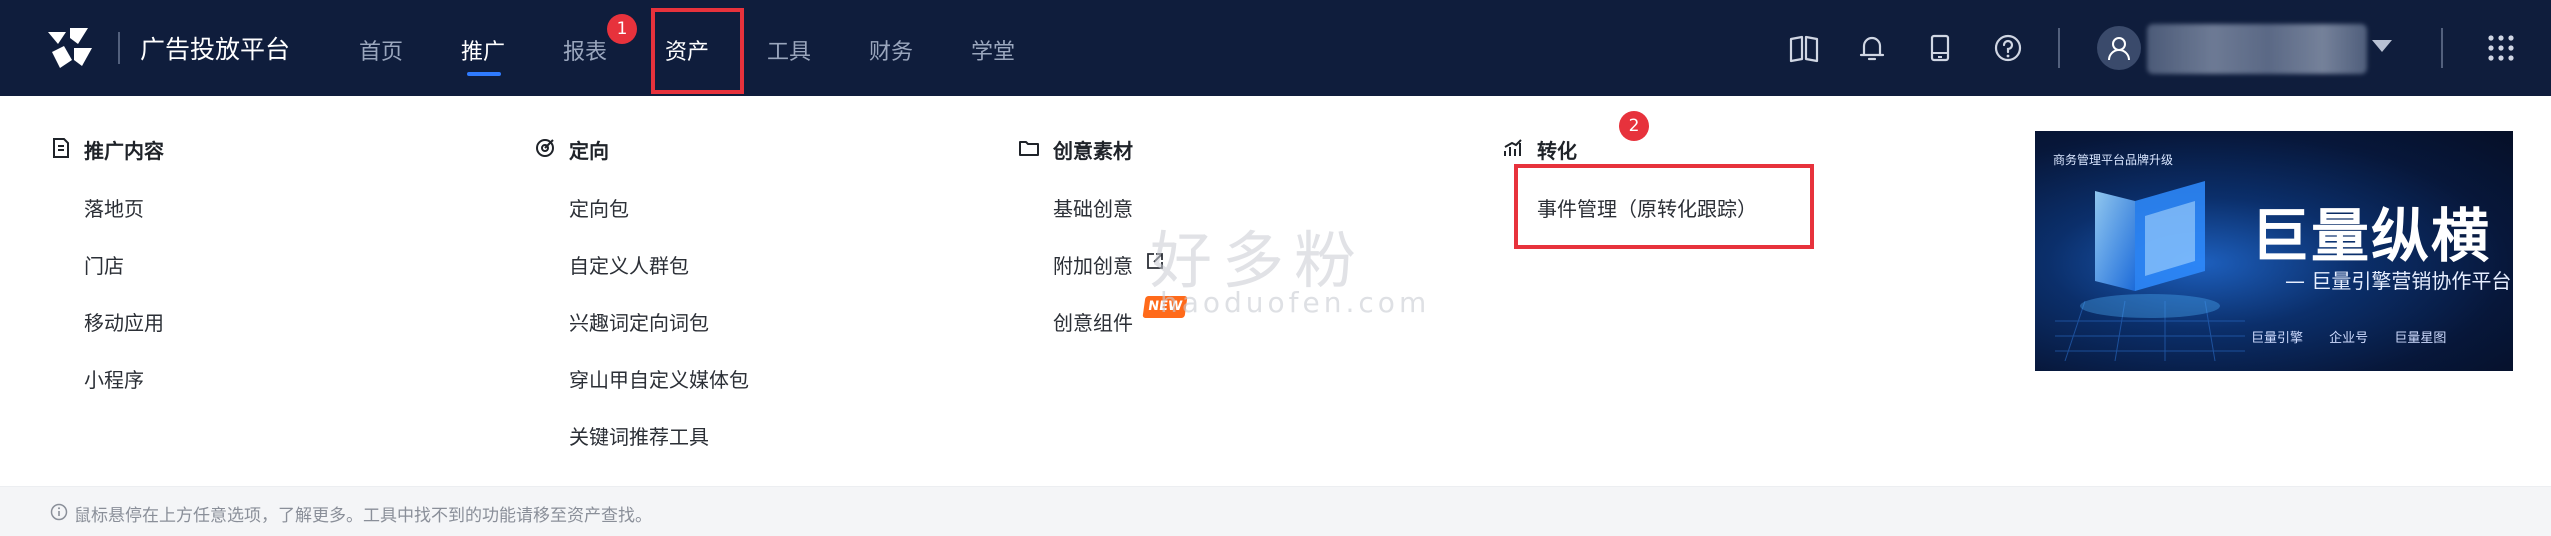 This screenshot has height=536, width=2551. I want to click on menu-item-pangle-media-package: 穿山甲自定义媒体包, so click(659, 378).